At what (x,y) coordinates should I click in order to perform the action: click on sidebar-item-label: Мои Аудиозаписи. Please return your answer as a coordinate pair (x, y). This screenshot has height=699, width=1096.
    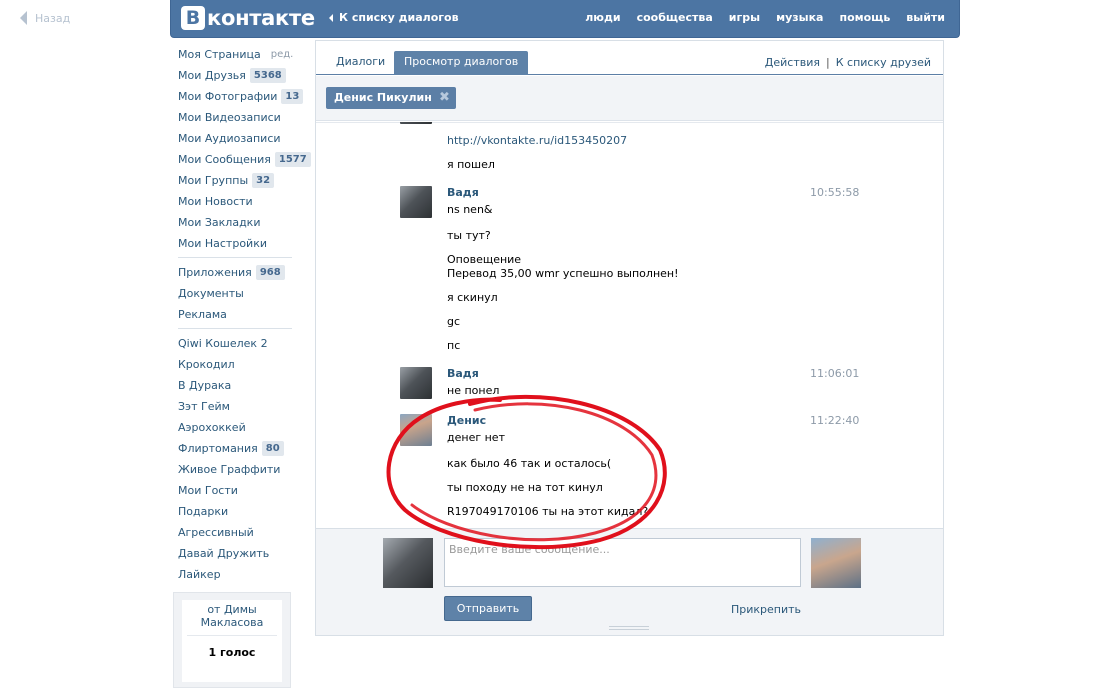
    Looking at the image, I should click on (229, 138).